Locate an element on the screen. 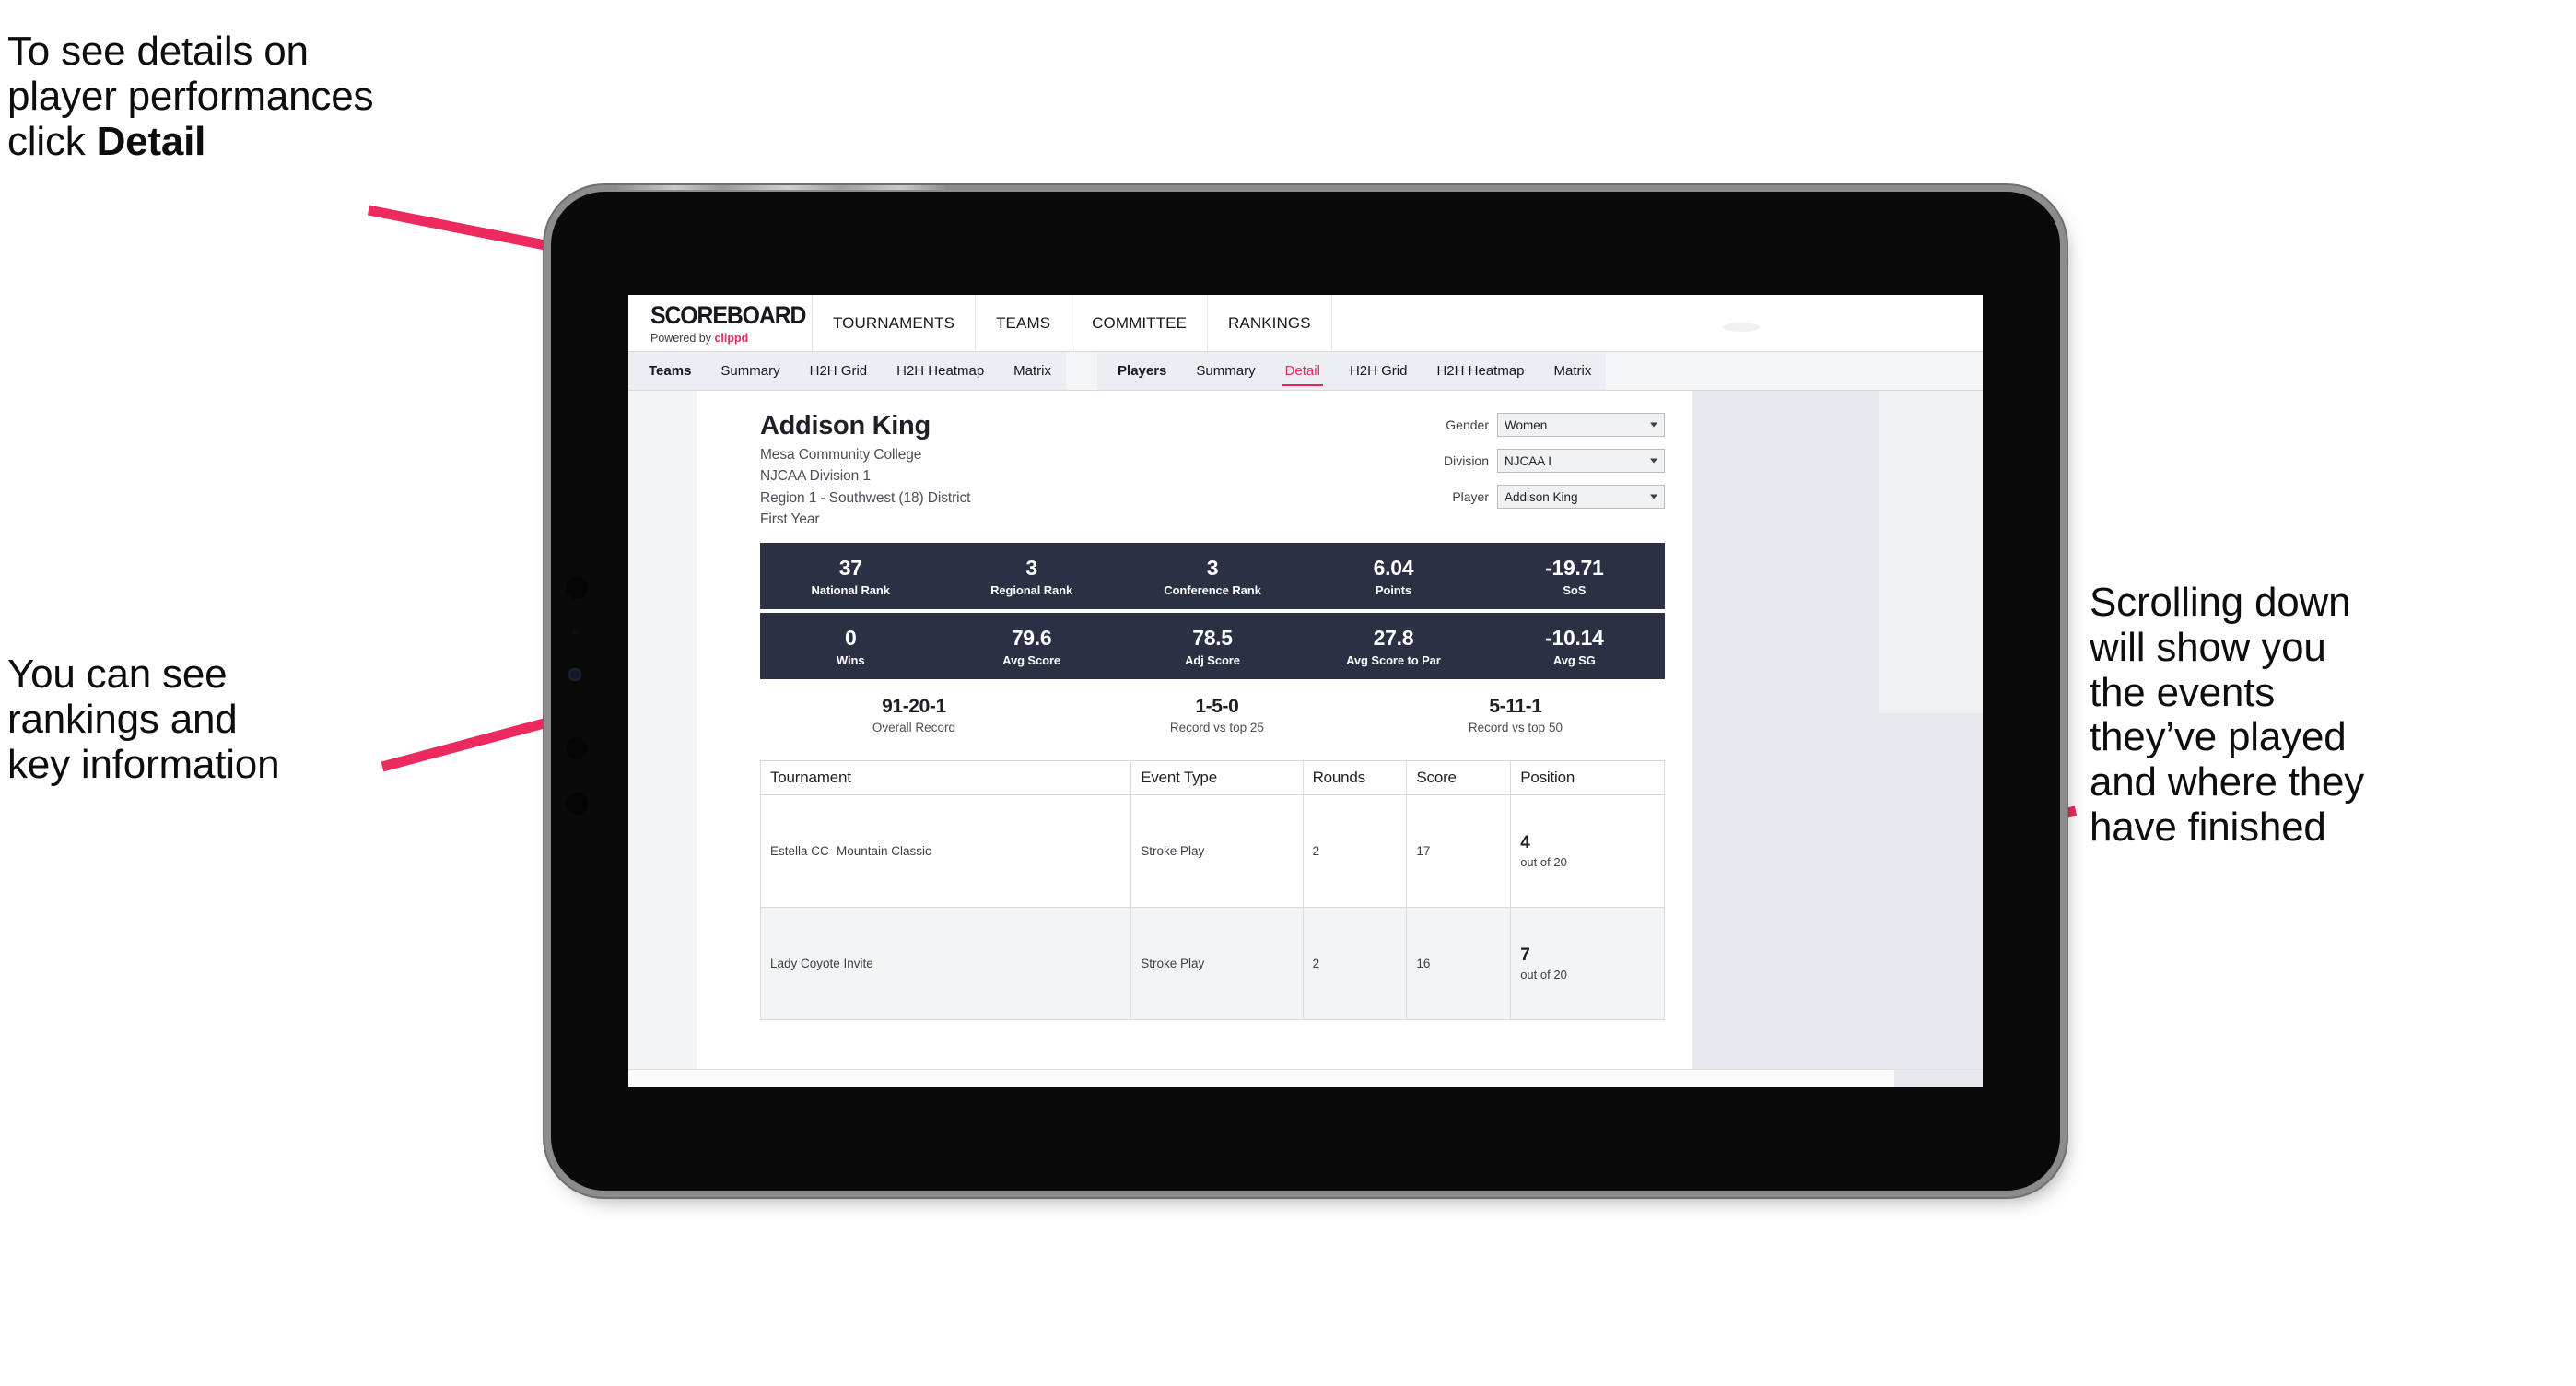  annotation-line: will show you is located at coordinates (2208, 647).